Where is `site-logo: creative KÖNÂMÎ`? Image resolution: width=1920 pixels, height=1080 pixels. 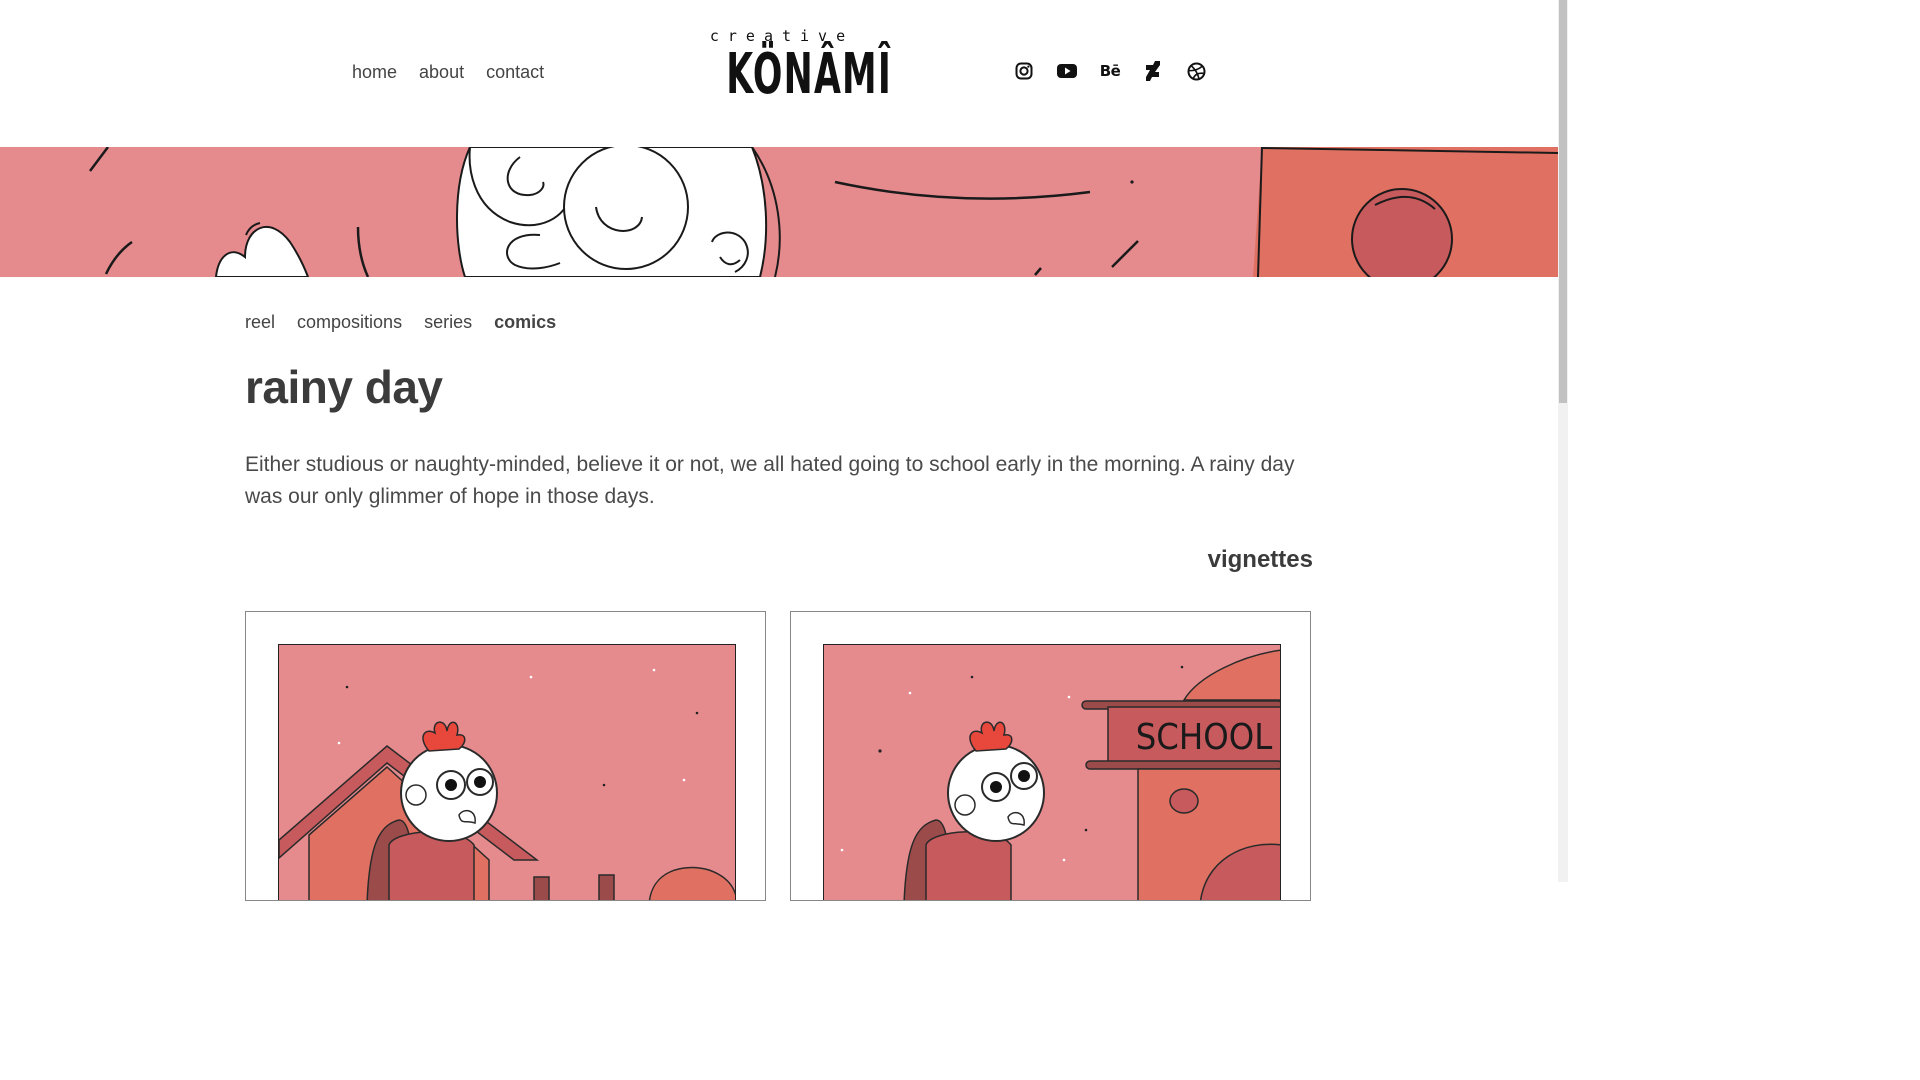
site-logo: creative KÖNÂMÎ is located at coordinates (793, 74).